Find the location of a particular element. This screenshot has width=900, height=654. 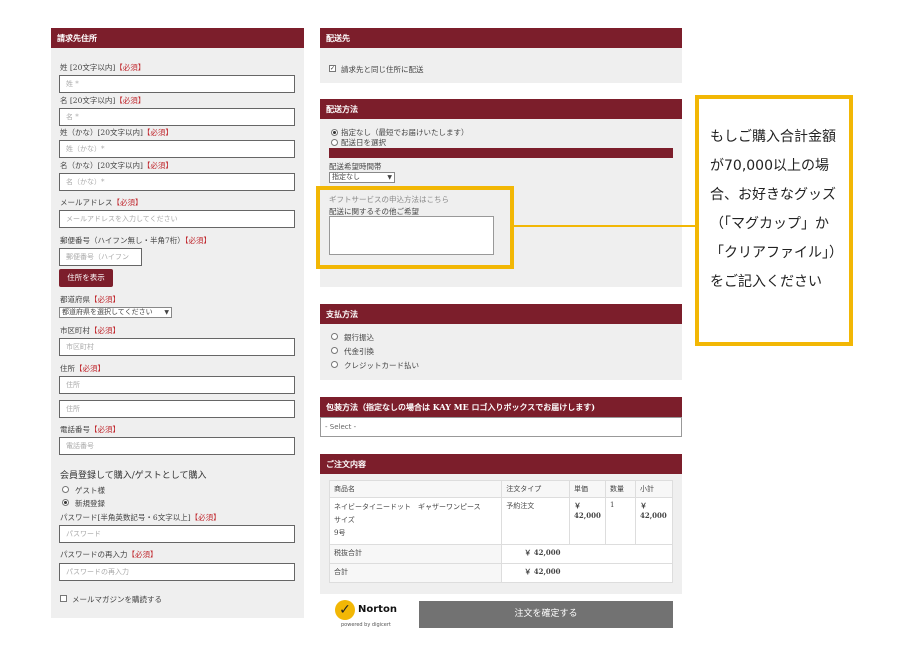

billing-header: 請求先住所 is located at coordinates (177, 38).